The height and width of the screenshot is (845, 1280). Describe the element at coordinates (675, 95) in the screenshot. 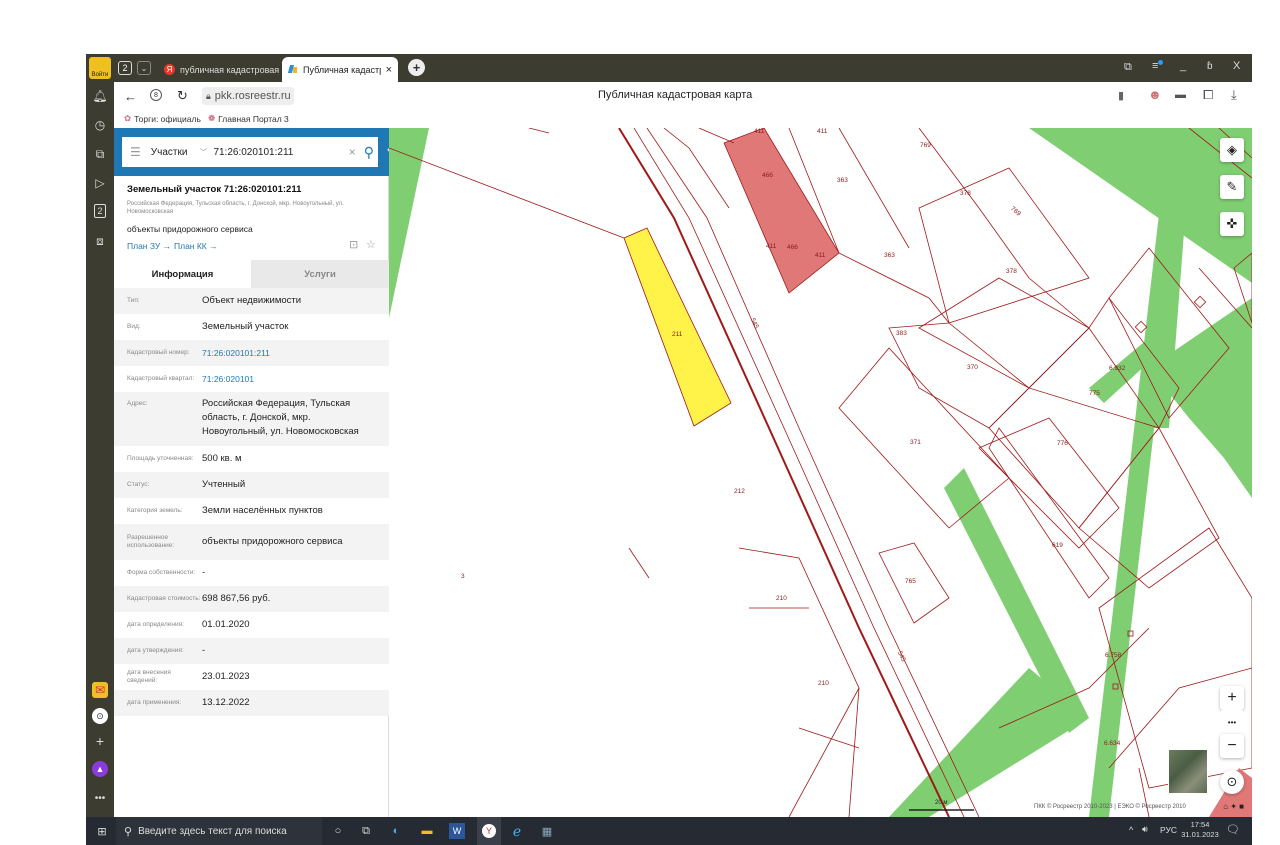

I see `page-title: Публичная кадастровая карта` at that location.